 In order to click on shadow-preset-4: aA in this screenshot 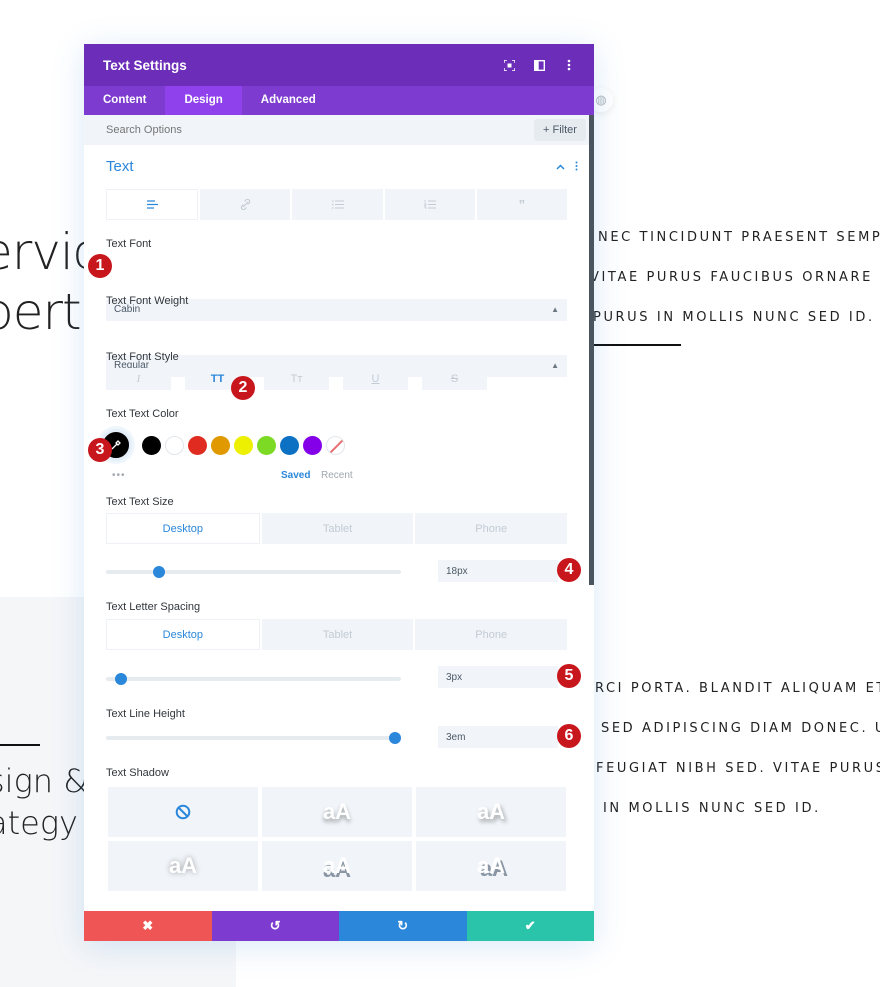, I will do `click(337, 866)`.